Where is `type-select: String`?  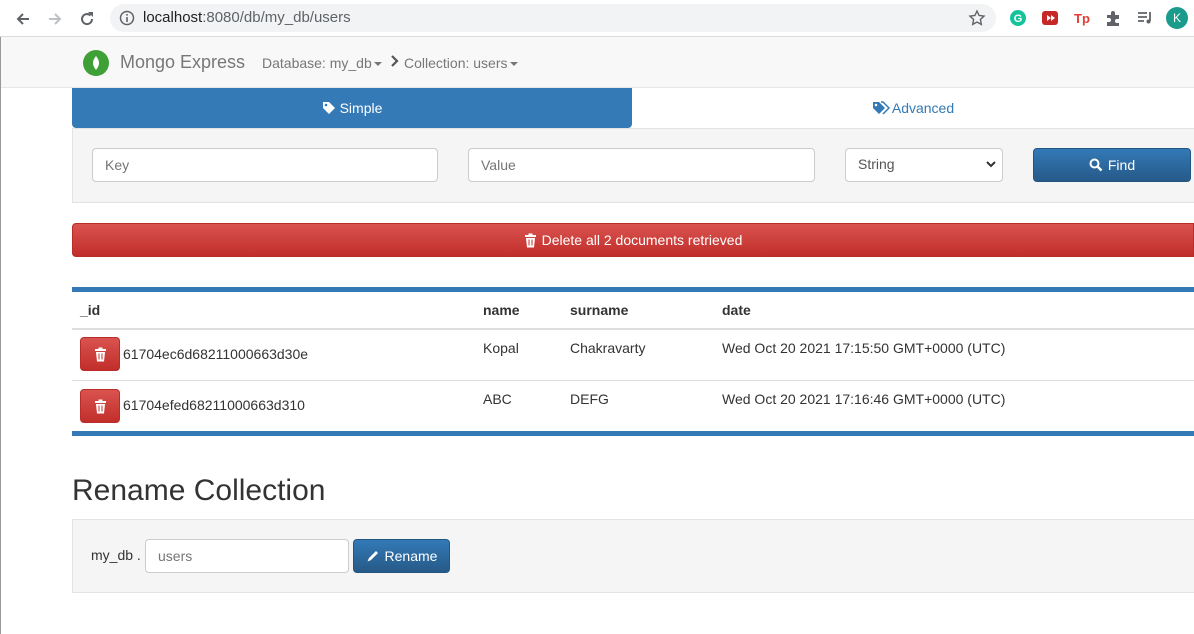 type-select: String is located at coordinates (924, 165).